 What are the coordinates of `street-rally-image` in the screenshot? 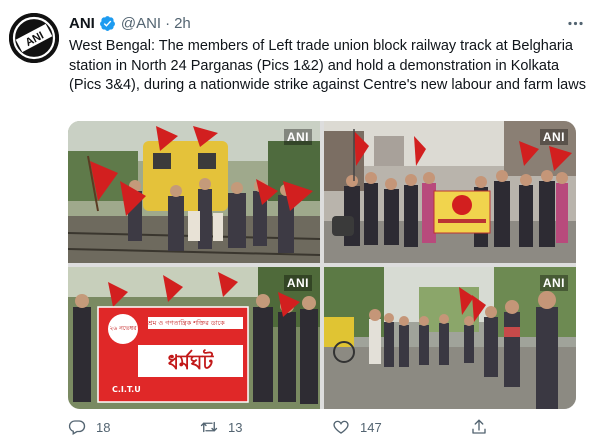 It's located at (450, 192).